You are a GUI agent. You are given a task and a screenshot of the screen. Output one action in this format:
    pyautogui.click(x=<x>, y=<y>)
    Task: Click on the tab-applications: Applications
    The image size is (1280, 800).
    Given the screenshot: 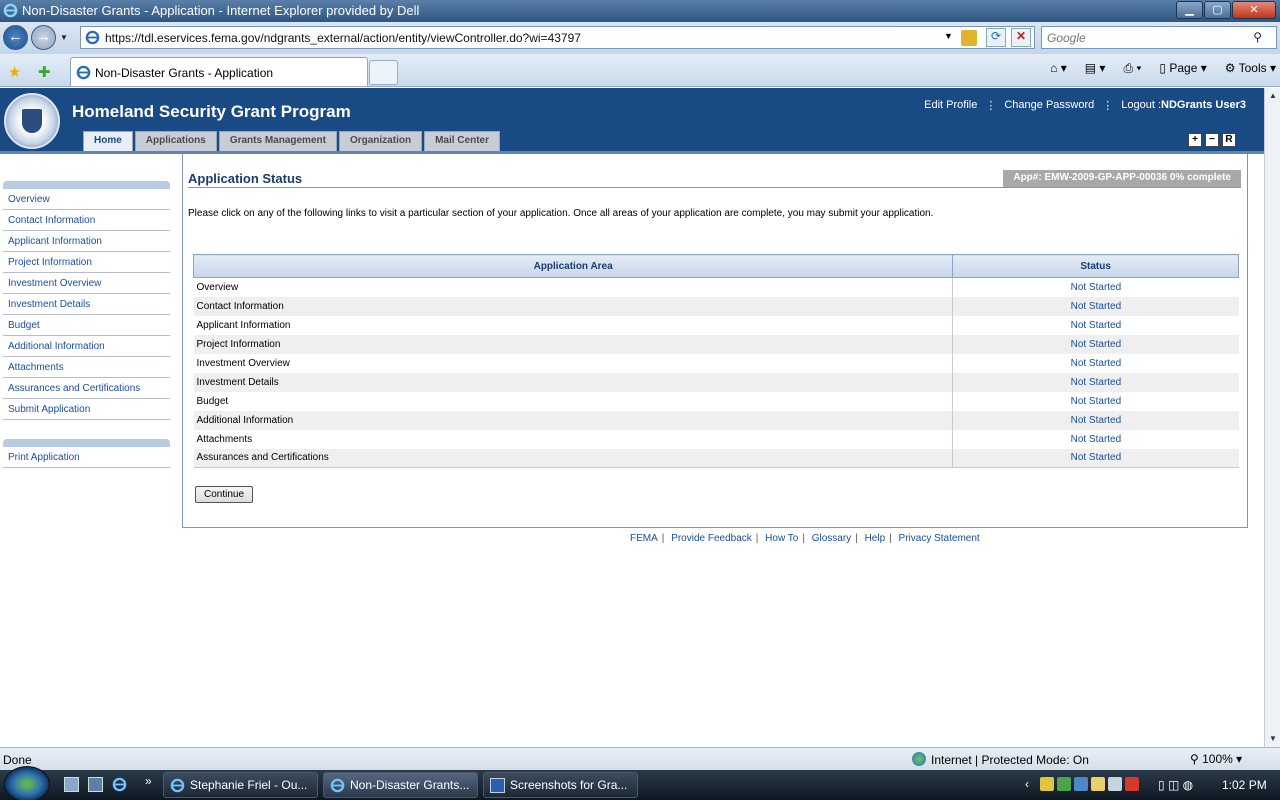 What is the action you would take?
    pyautogui.click(x=175, y=141)
    